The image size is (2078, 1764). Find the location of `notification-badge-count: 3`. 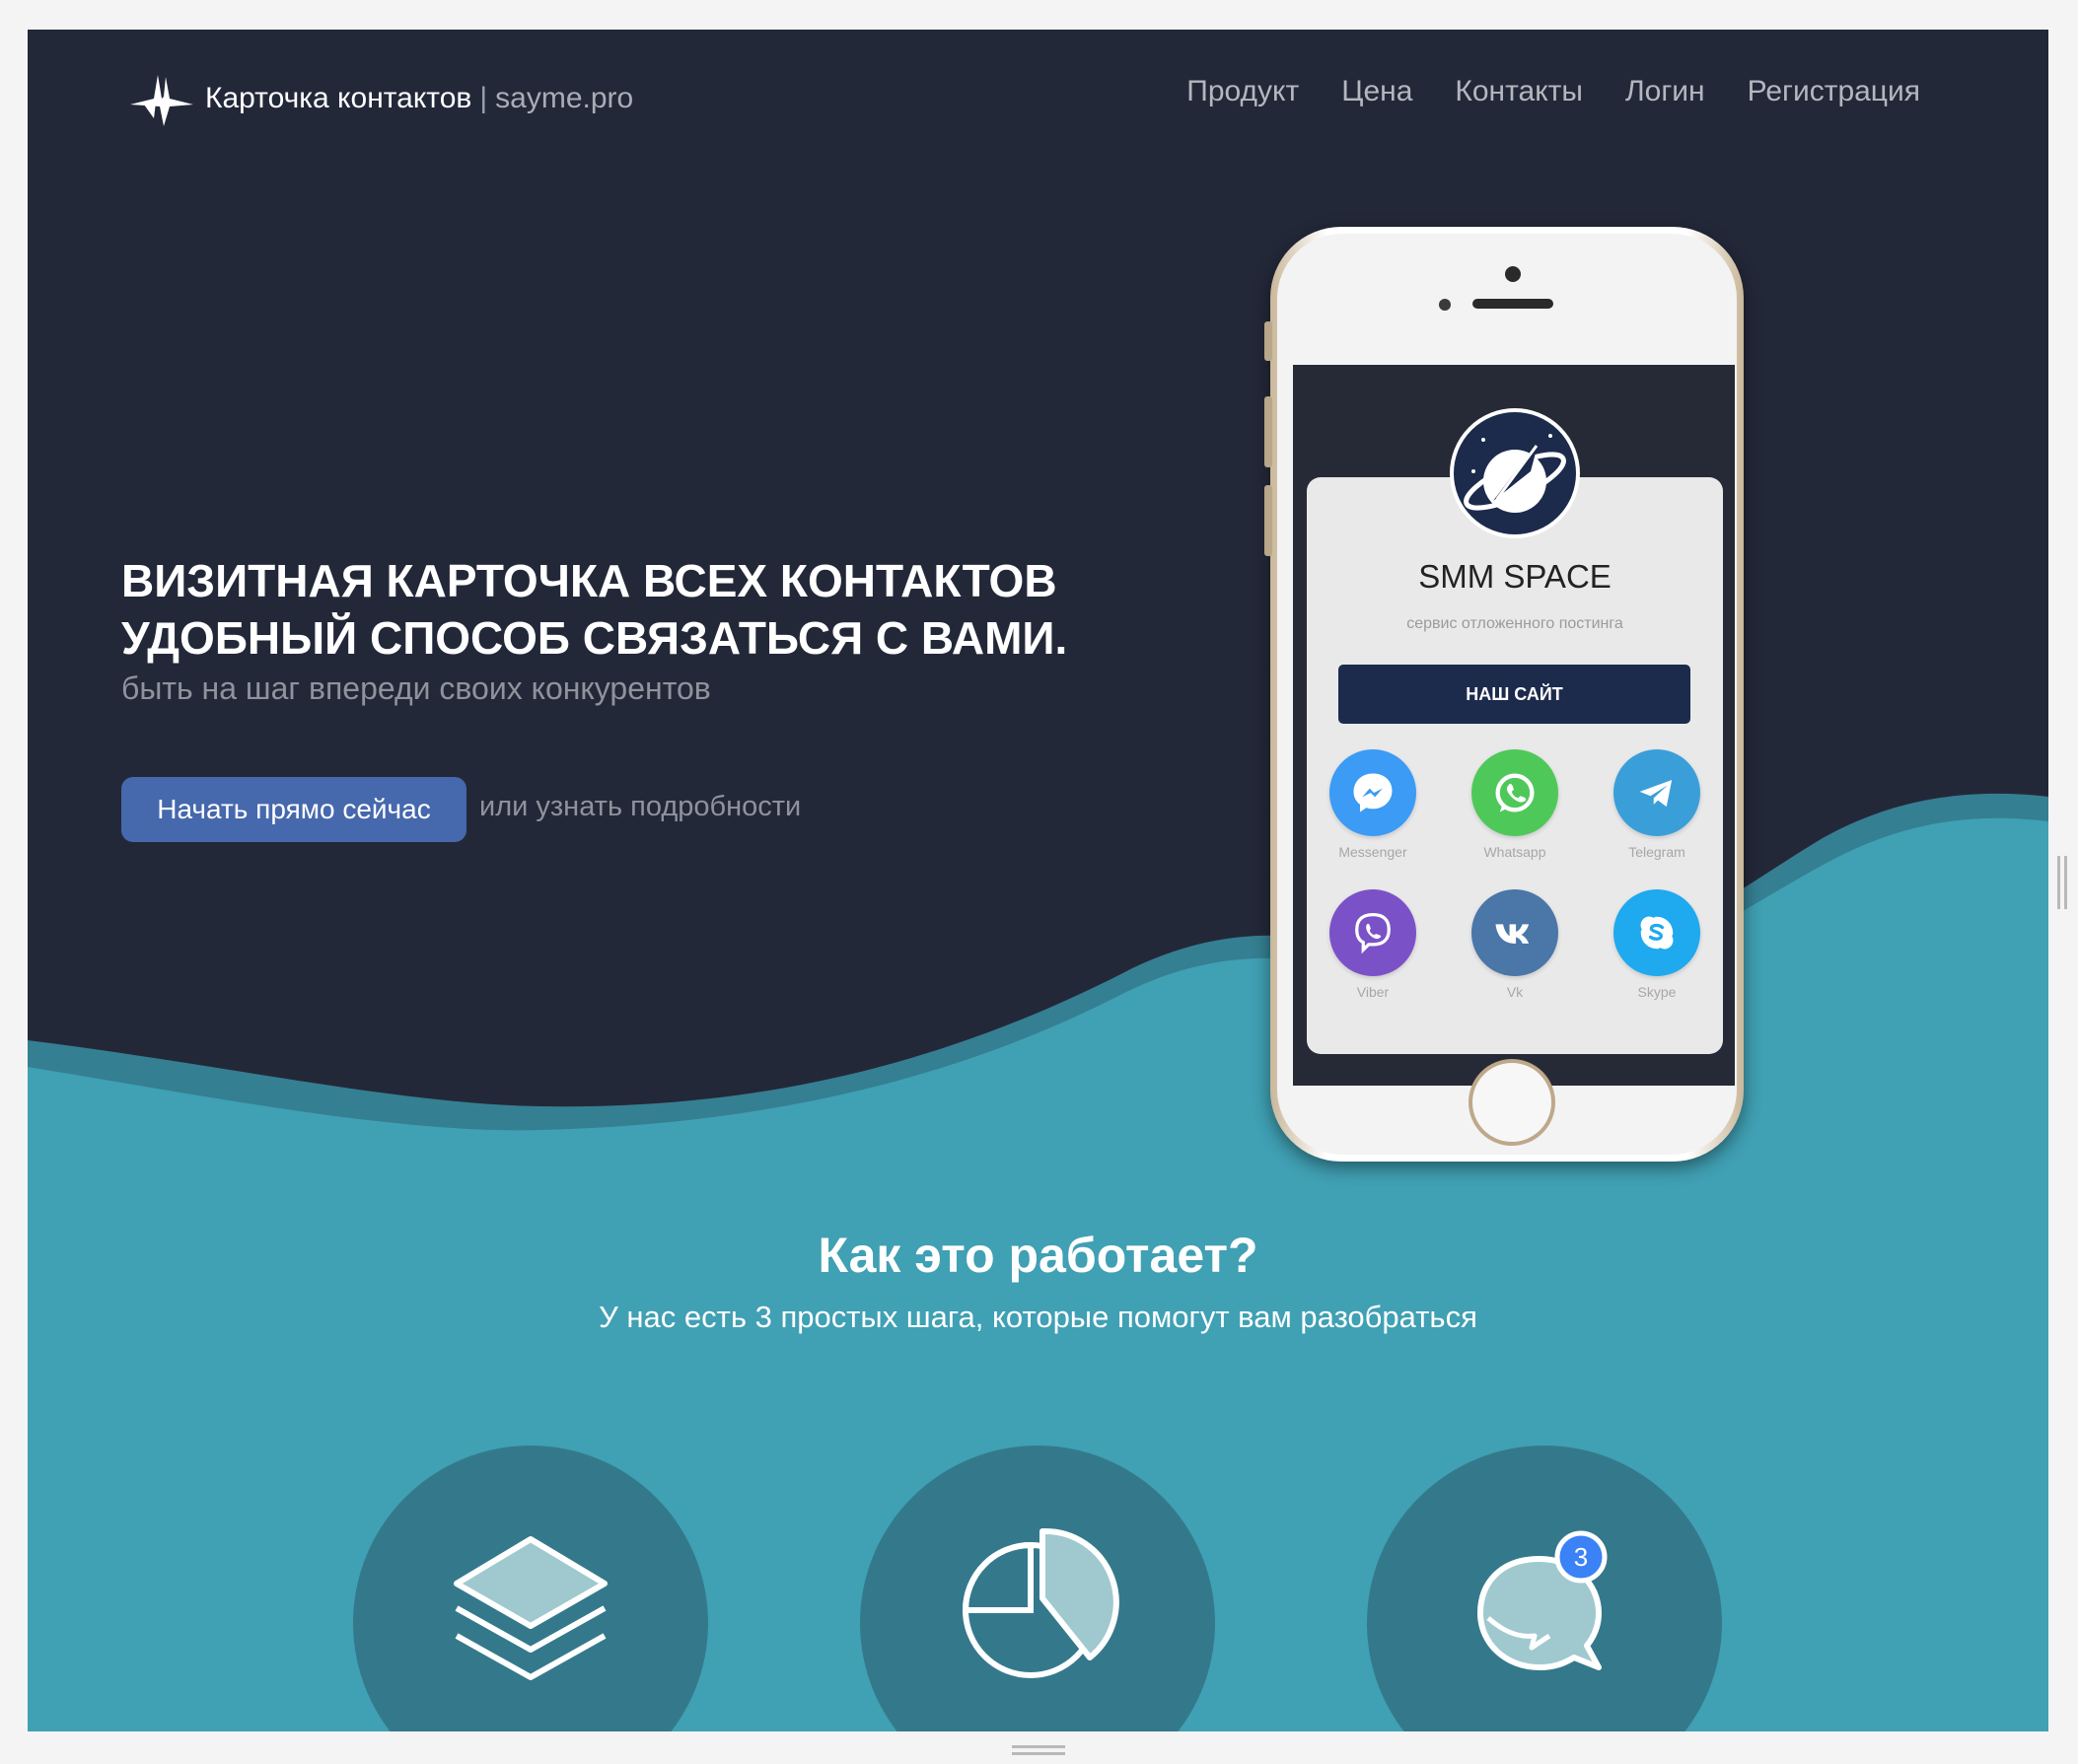

notification-badge-count: 3 is located at coordinates (1581, 1557).